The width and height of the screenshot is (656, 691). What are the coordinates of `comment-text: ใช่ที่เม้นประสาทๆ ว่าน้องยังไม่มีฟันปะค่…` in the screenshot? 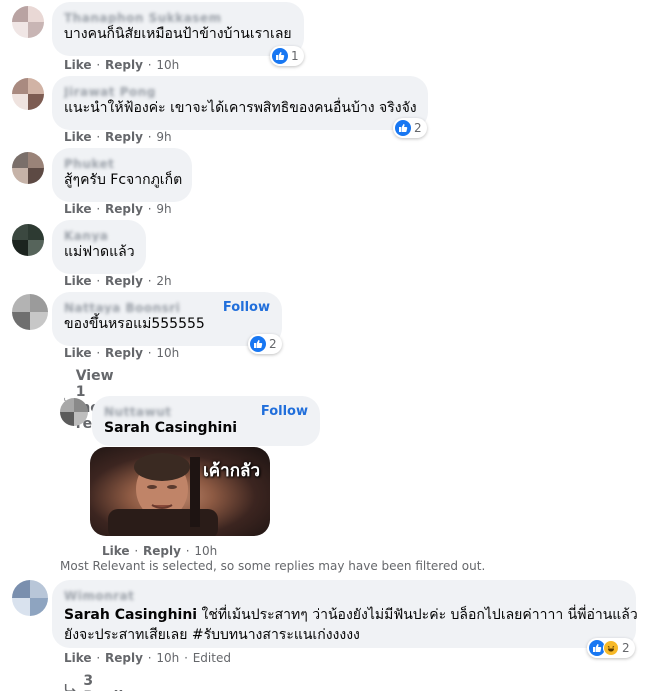 It's located at (417, 615).